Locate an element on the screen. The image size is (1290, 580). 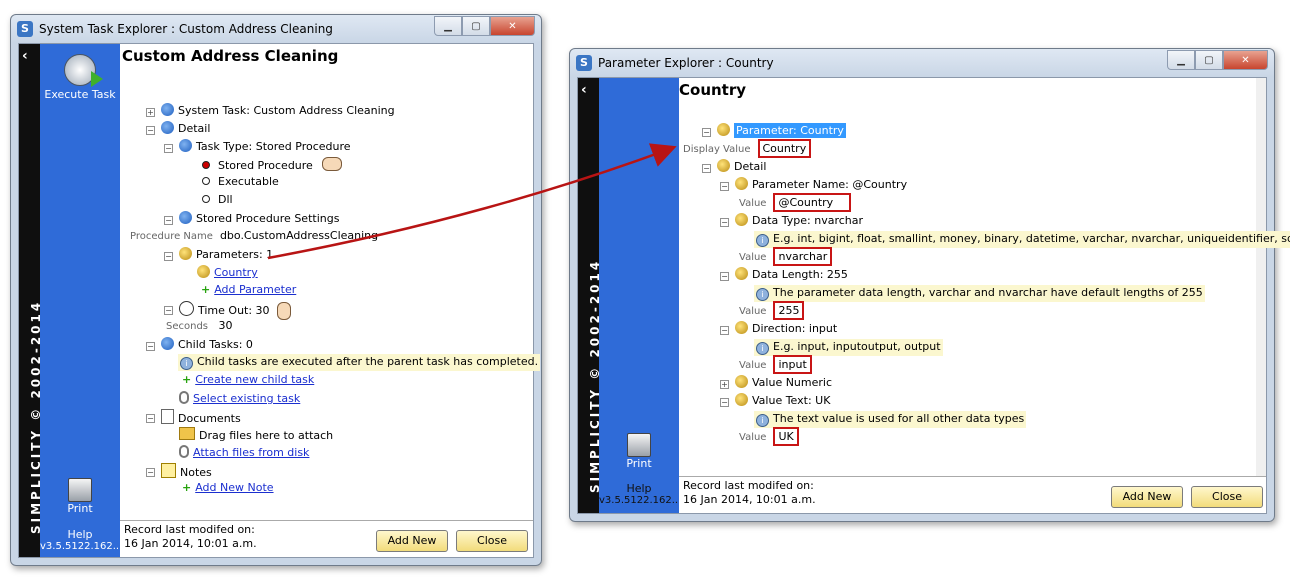
tree-node-documents: Documents is located at coordinates (201, 417).